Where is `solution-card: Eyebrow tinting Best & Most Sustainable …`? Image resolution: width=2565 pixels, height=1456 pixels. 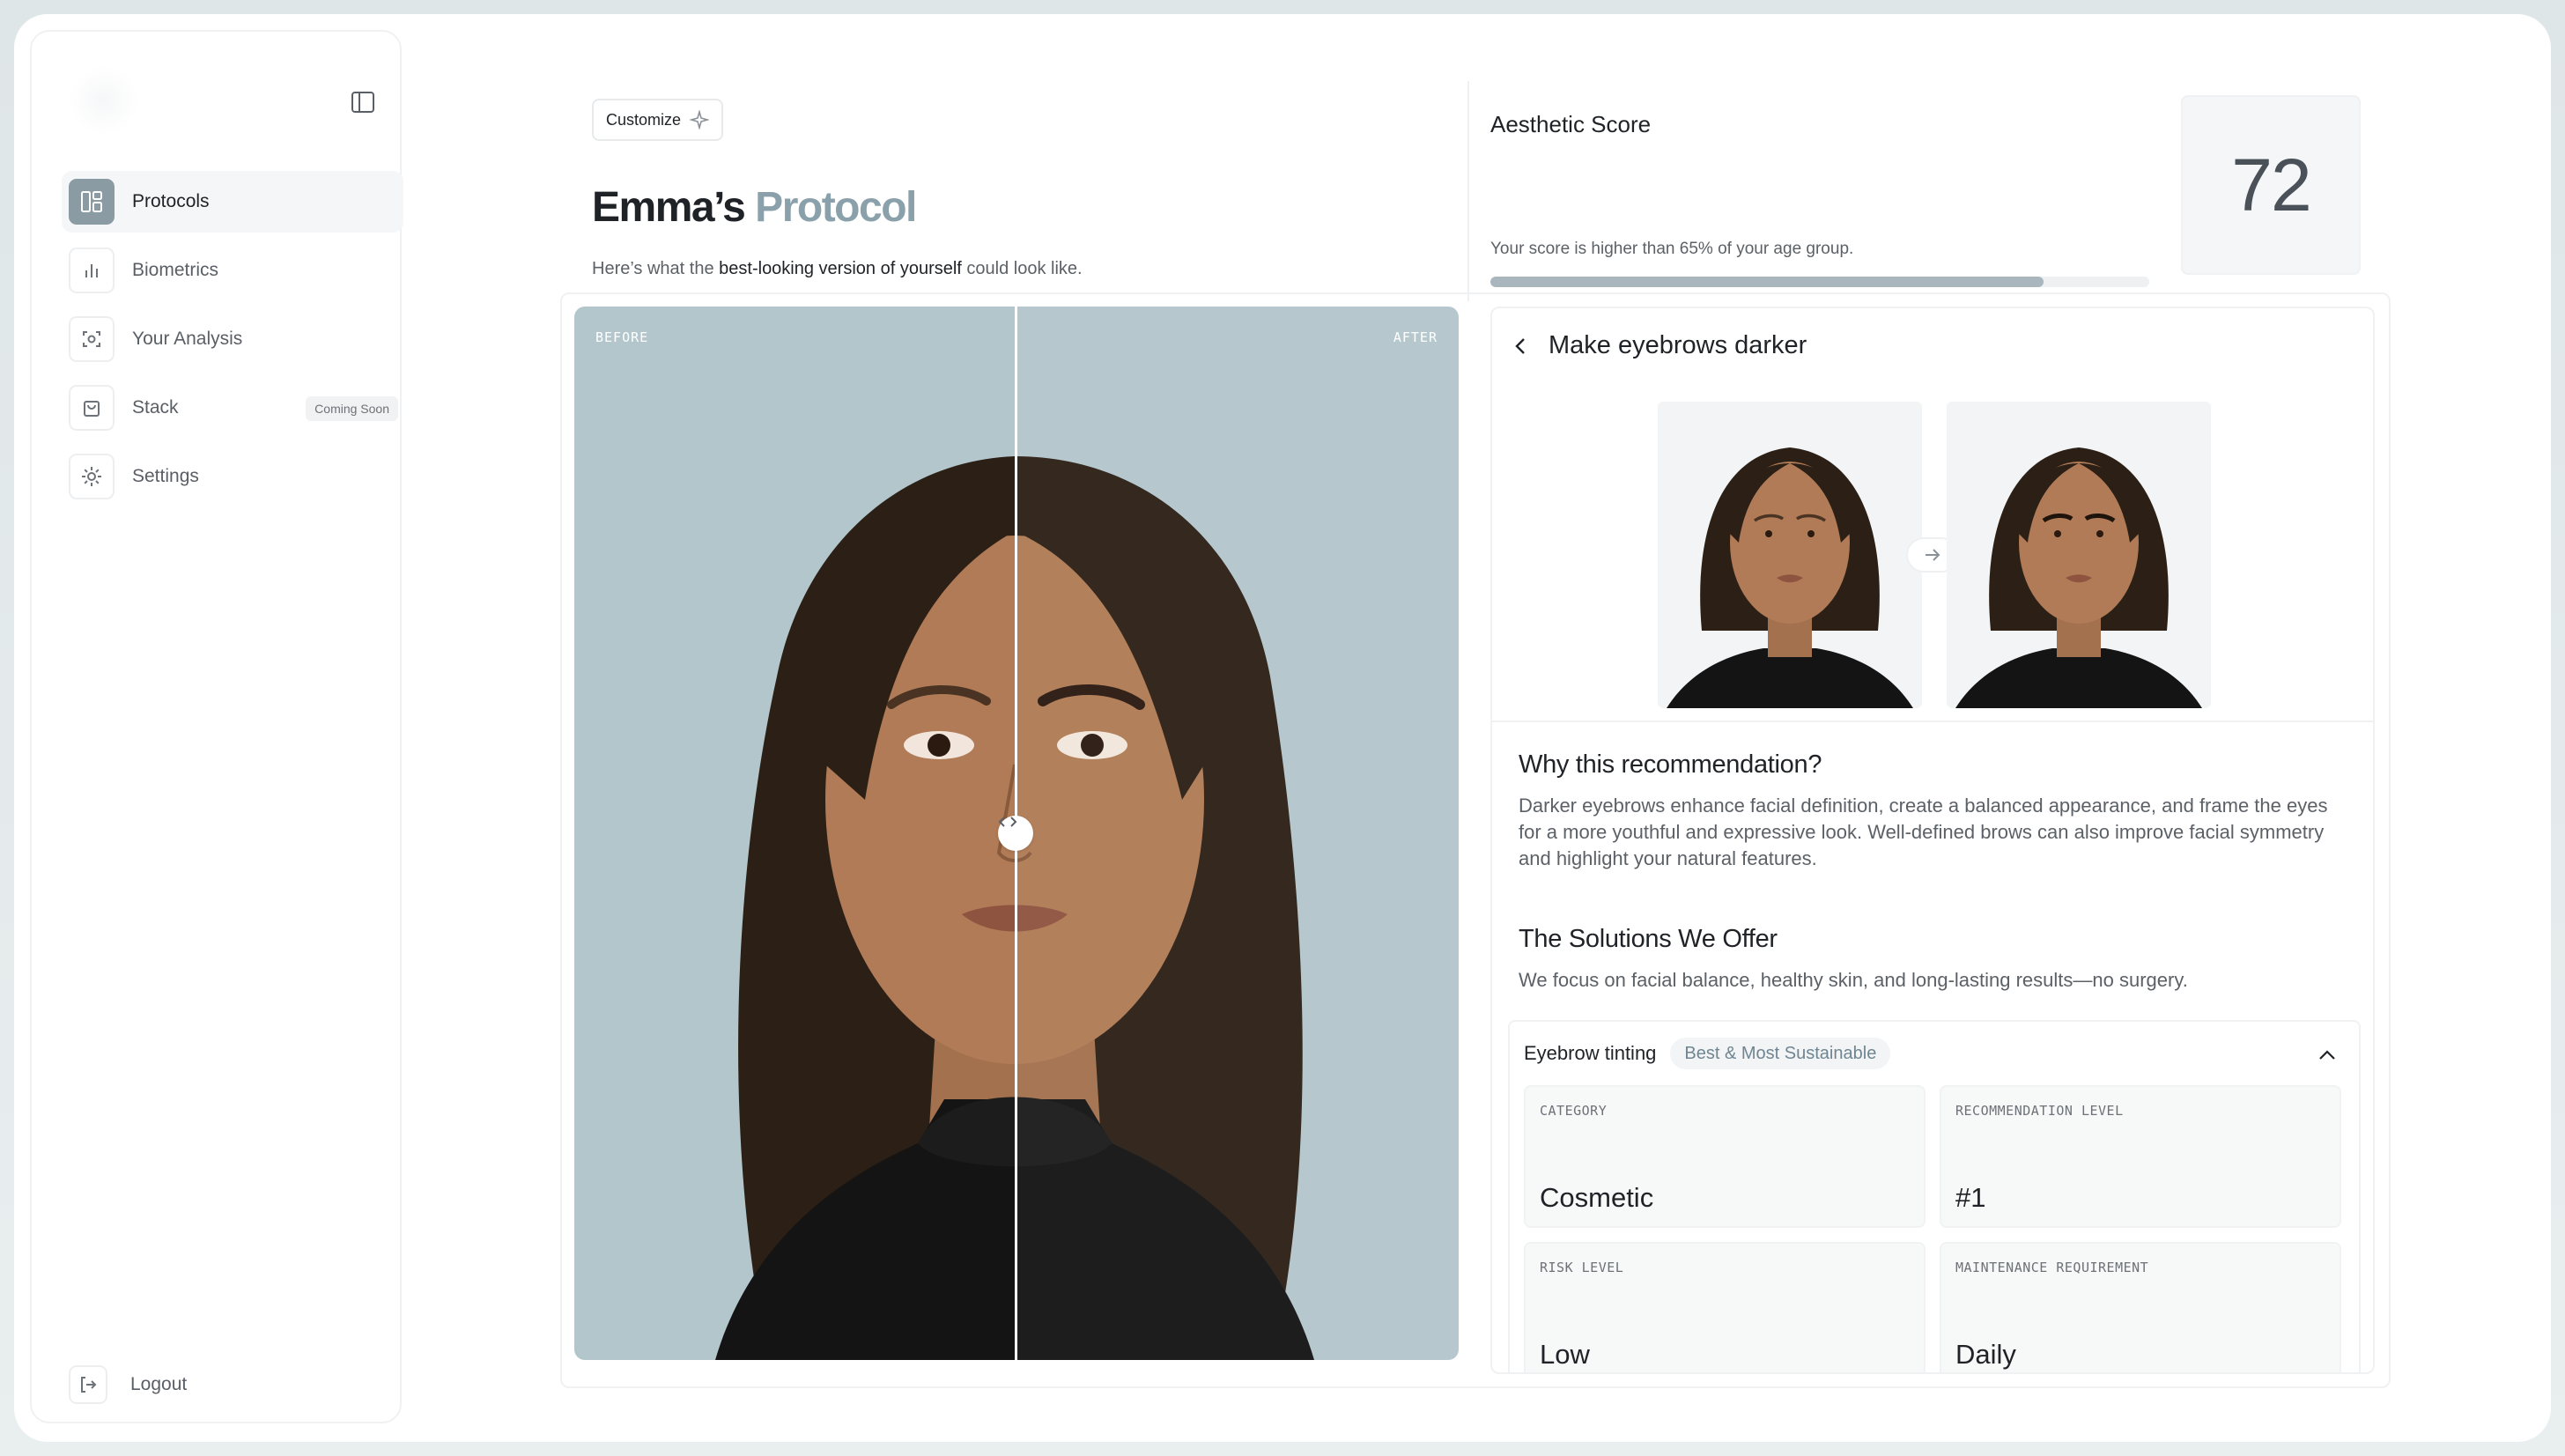
solution-card: Eyebrow tinting Best & Most Sustainable … is located at coordinates (1935, 1196).